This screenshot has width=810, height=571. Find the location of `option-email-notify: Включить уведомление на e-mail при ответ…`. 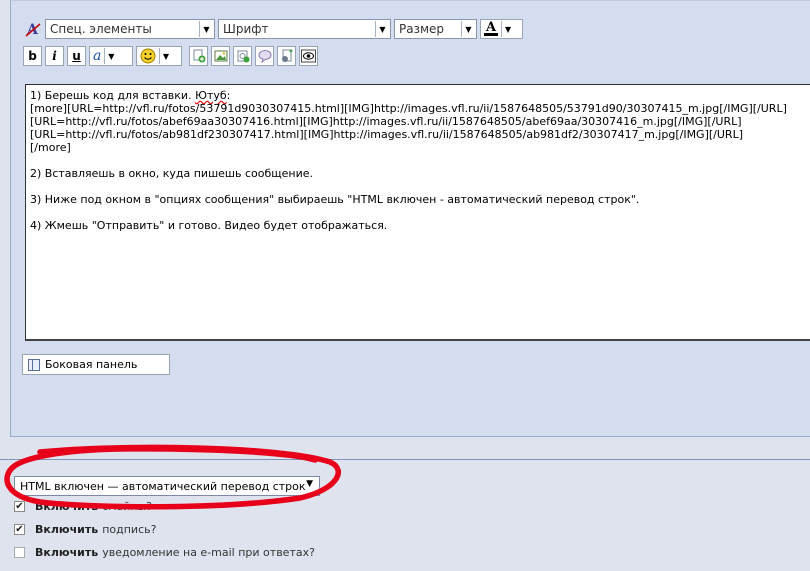

option-email-notify: Включить уведомление на e-mail при ответ… is located at coordinates (164, 552).